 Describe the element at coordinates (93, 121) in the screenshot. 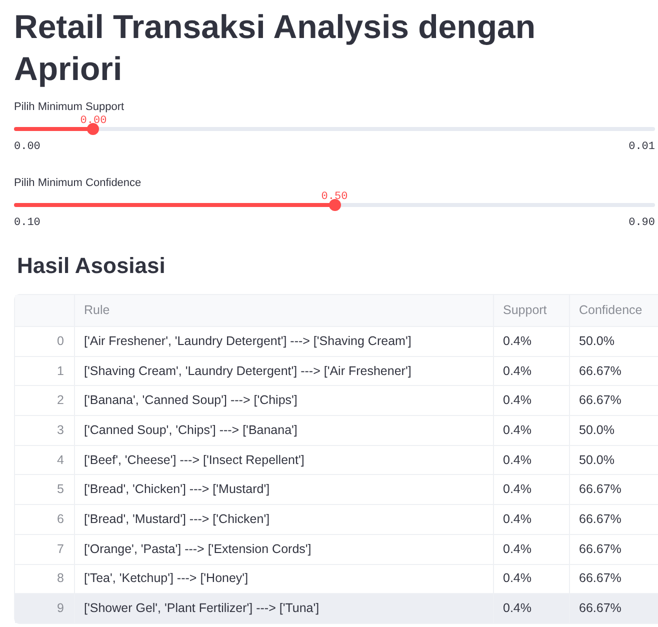

I see `slider-value: 0.00` at that location.